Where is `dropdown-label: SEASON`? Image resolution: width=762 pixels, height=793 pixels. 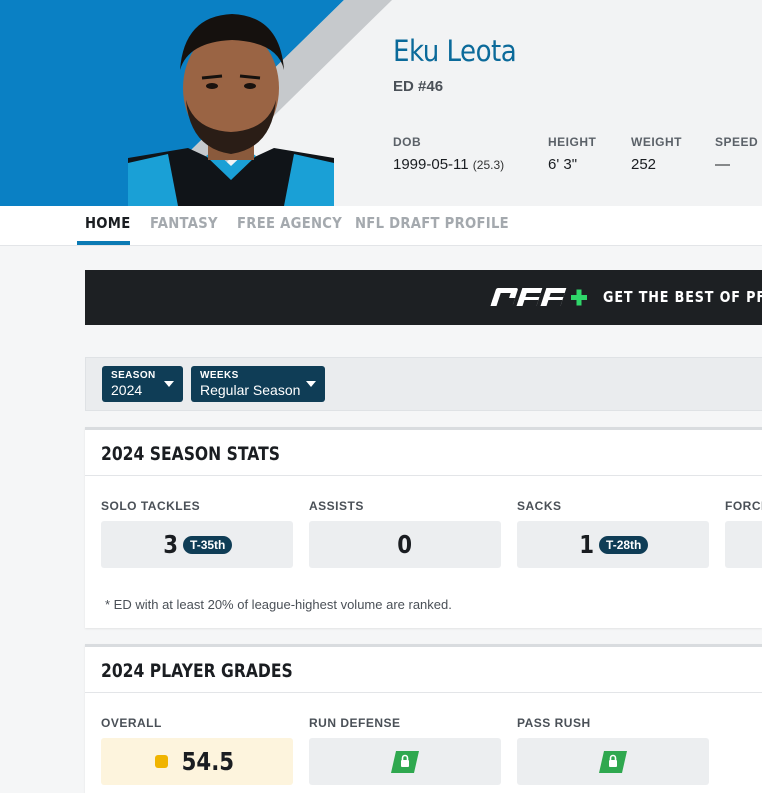
dropdown-label: SEASON is located at coordinates (133, 375).